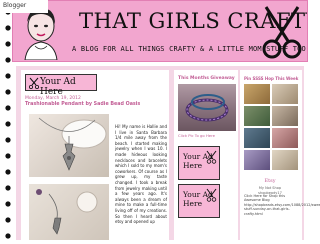 This screenshot has width=320, height=244. What do you see at coordinates (196, 135) in the screenshot?
I see `giveaway-link: Click Pic To go Here` at bounding box center [196, 135].